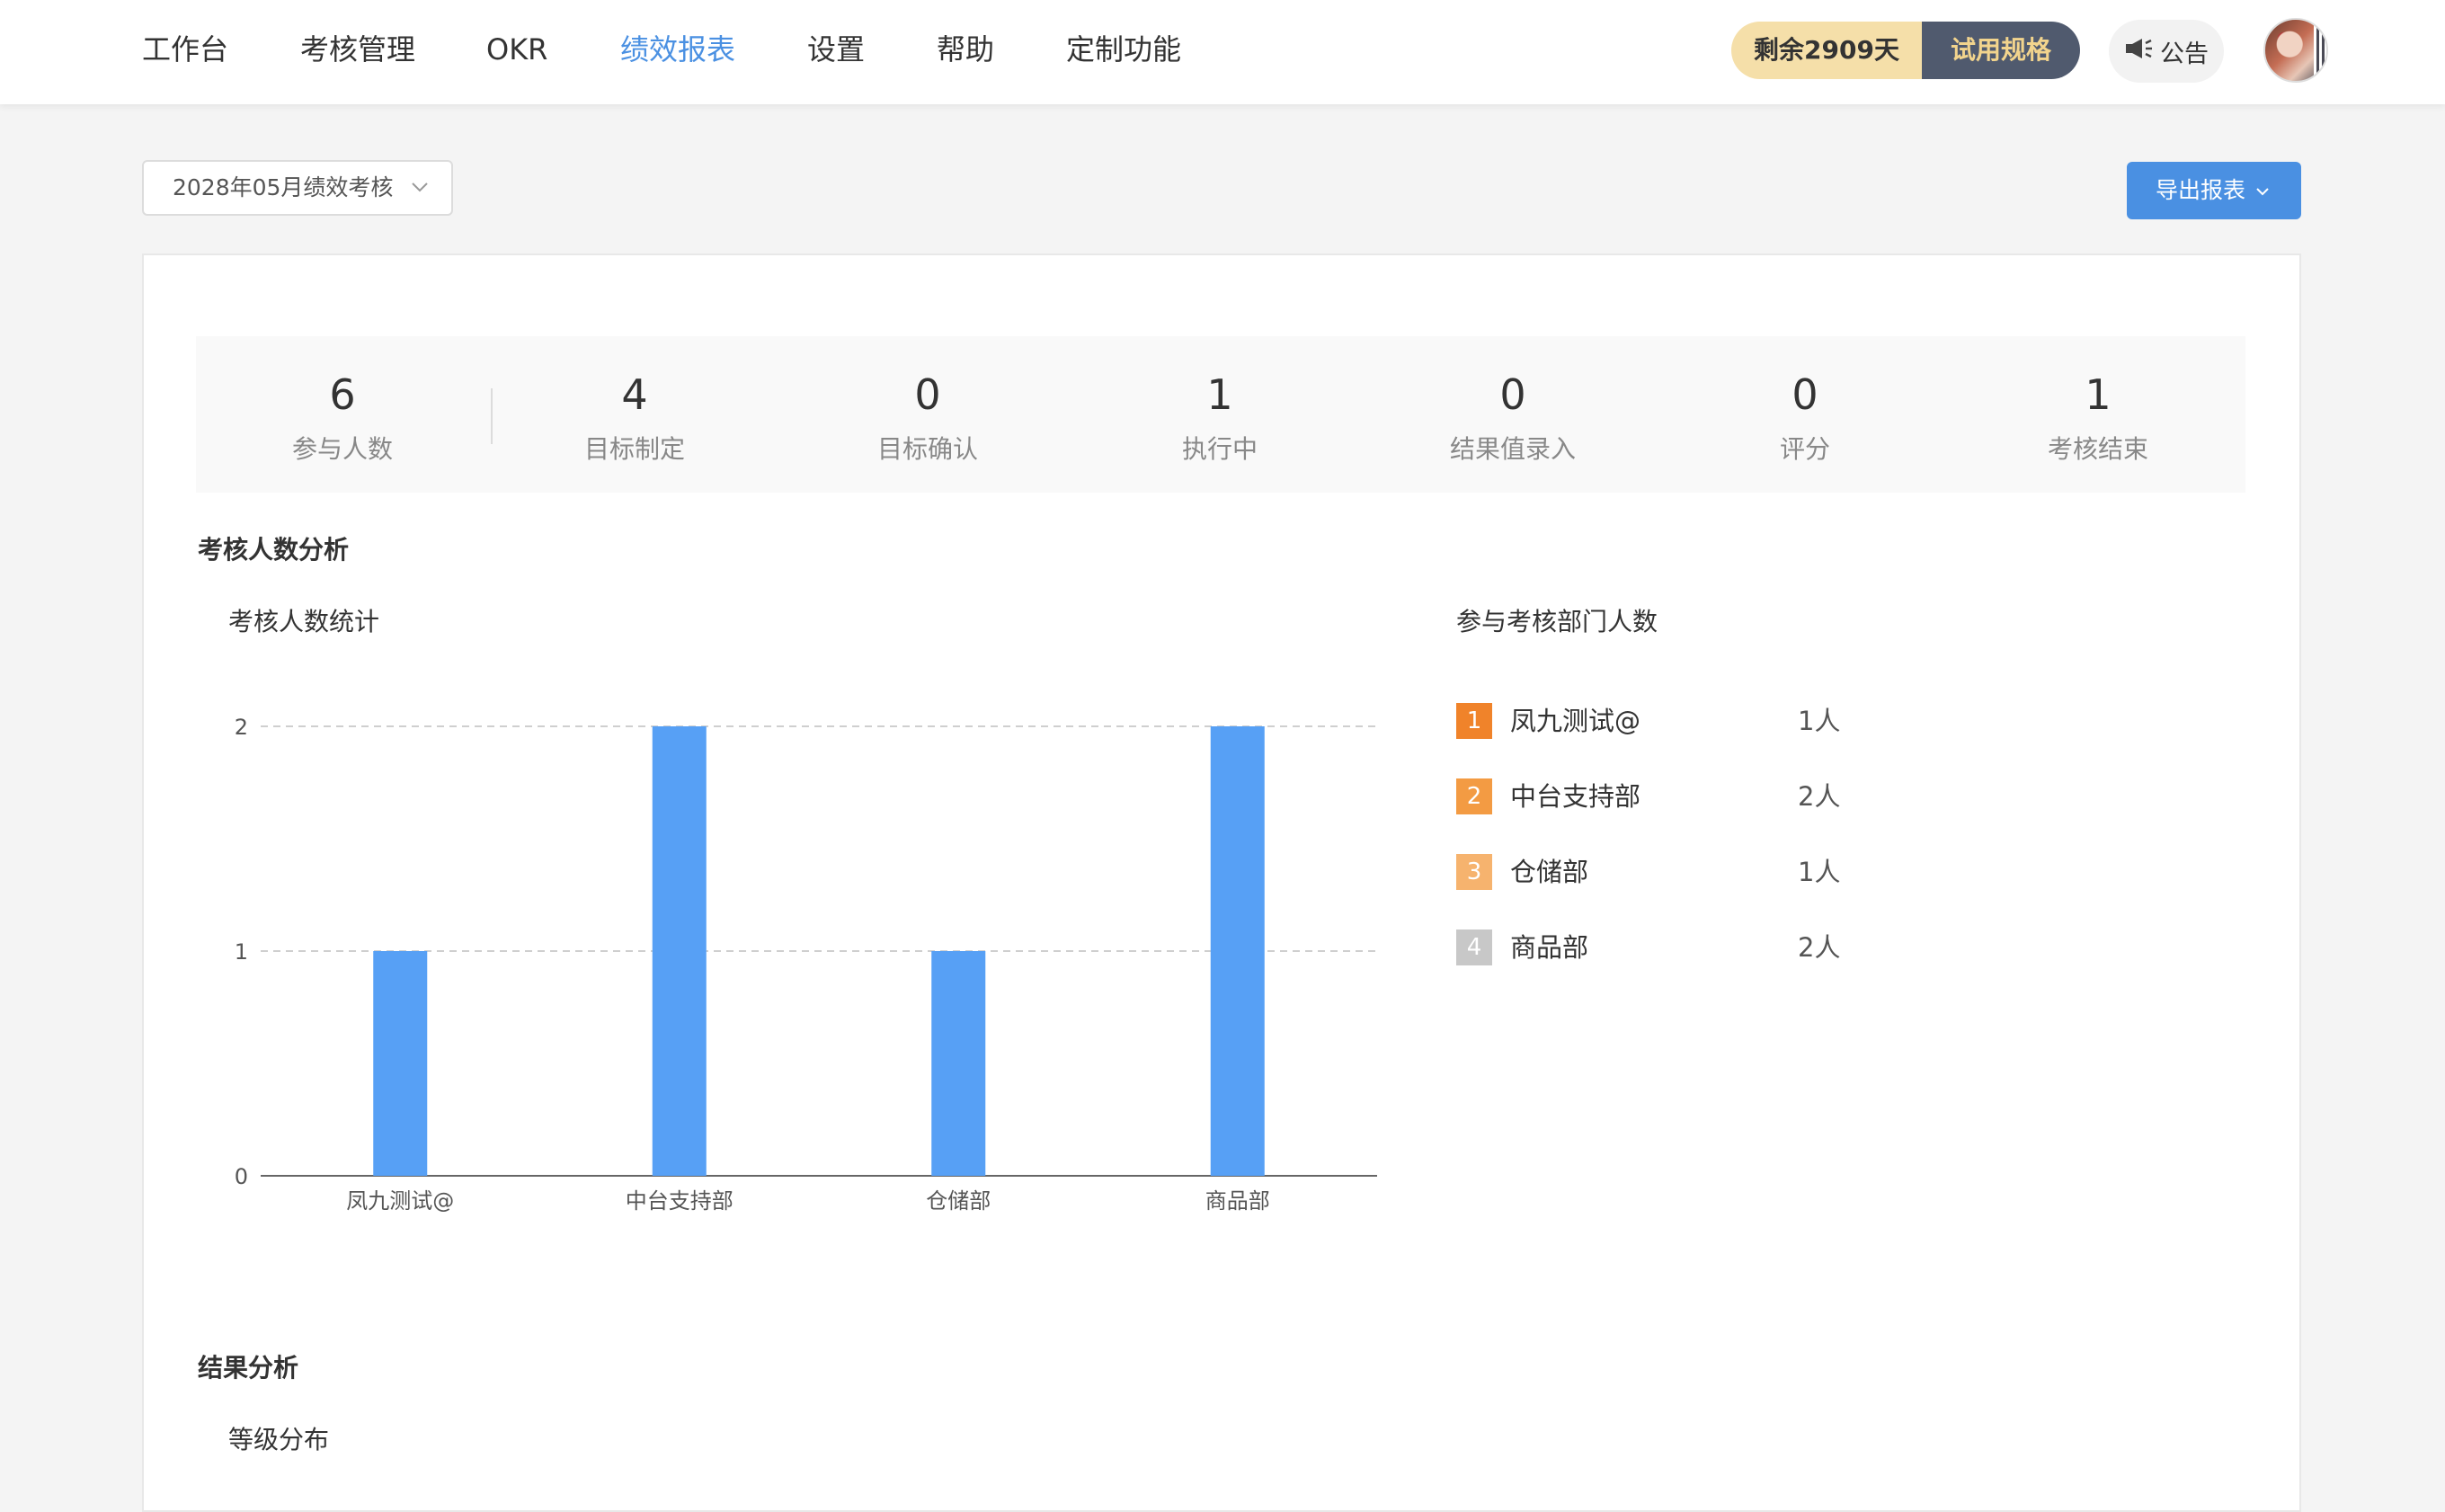  What do you see at coordinates (1474, 947) in the screenshot?
I see `rank-badge: 4` at bounding box center [1474, 947].